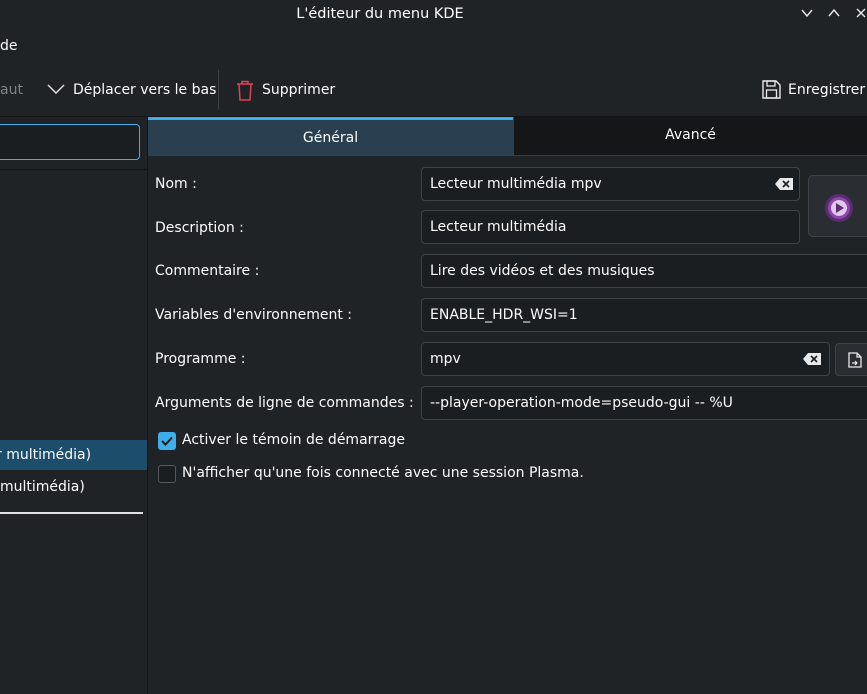 The height and width of the screenshot is (694, 867). What do you see at coordinates (861, 13) in the screenshot?
I see `close-icon` at bounding box center [861, 13].